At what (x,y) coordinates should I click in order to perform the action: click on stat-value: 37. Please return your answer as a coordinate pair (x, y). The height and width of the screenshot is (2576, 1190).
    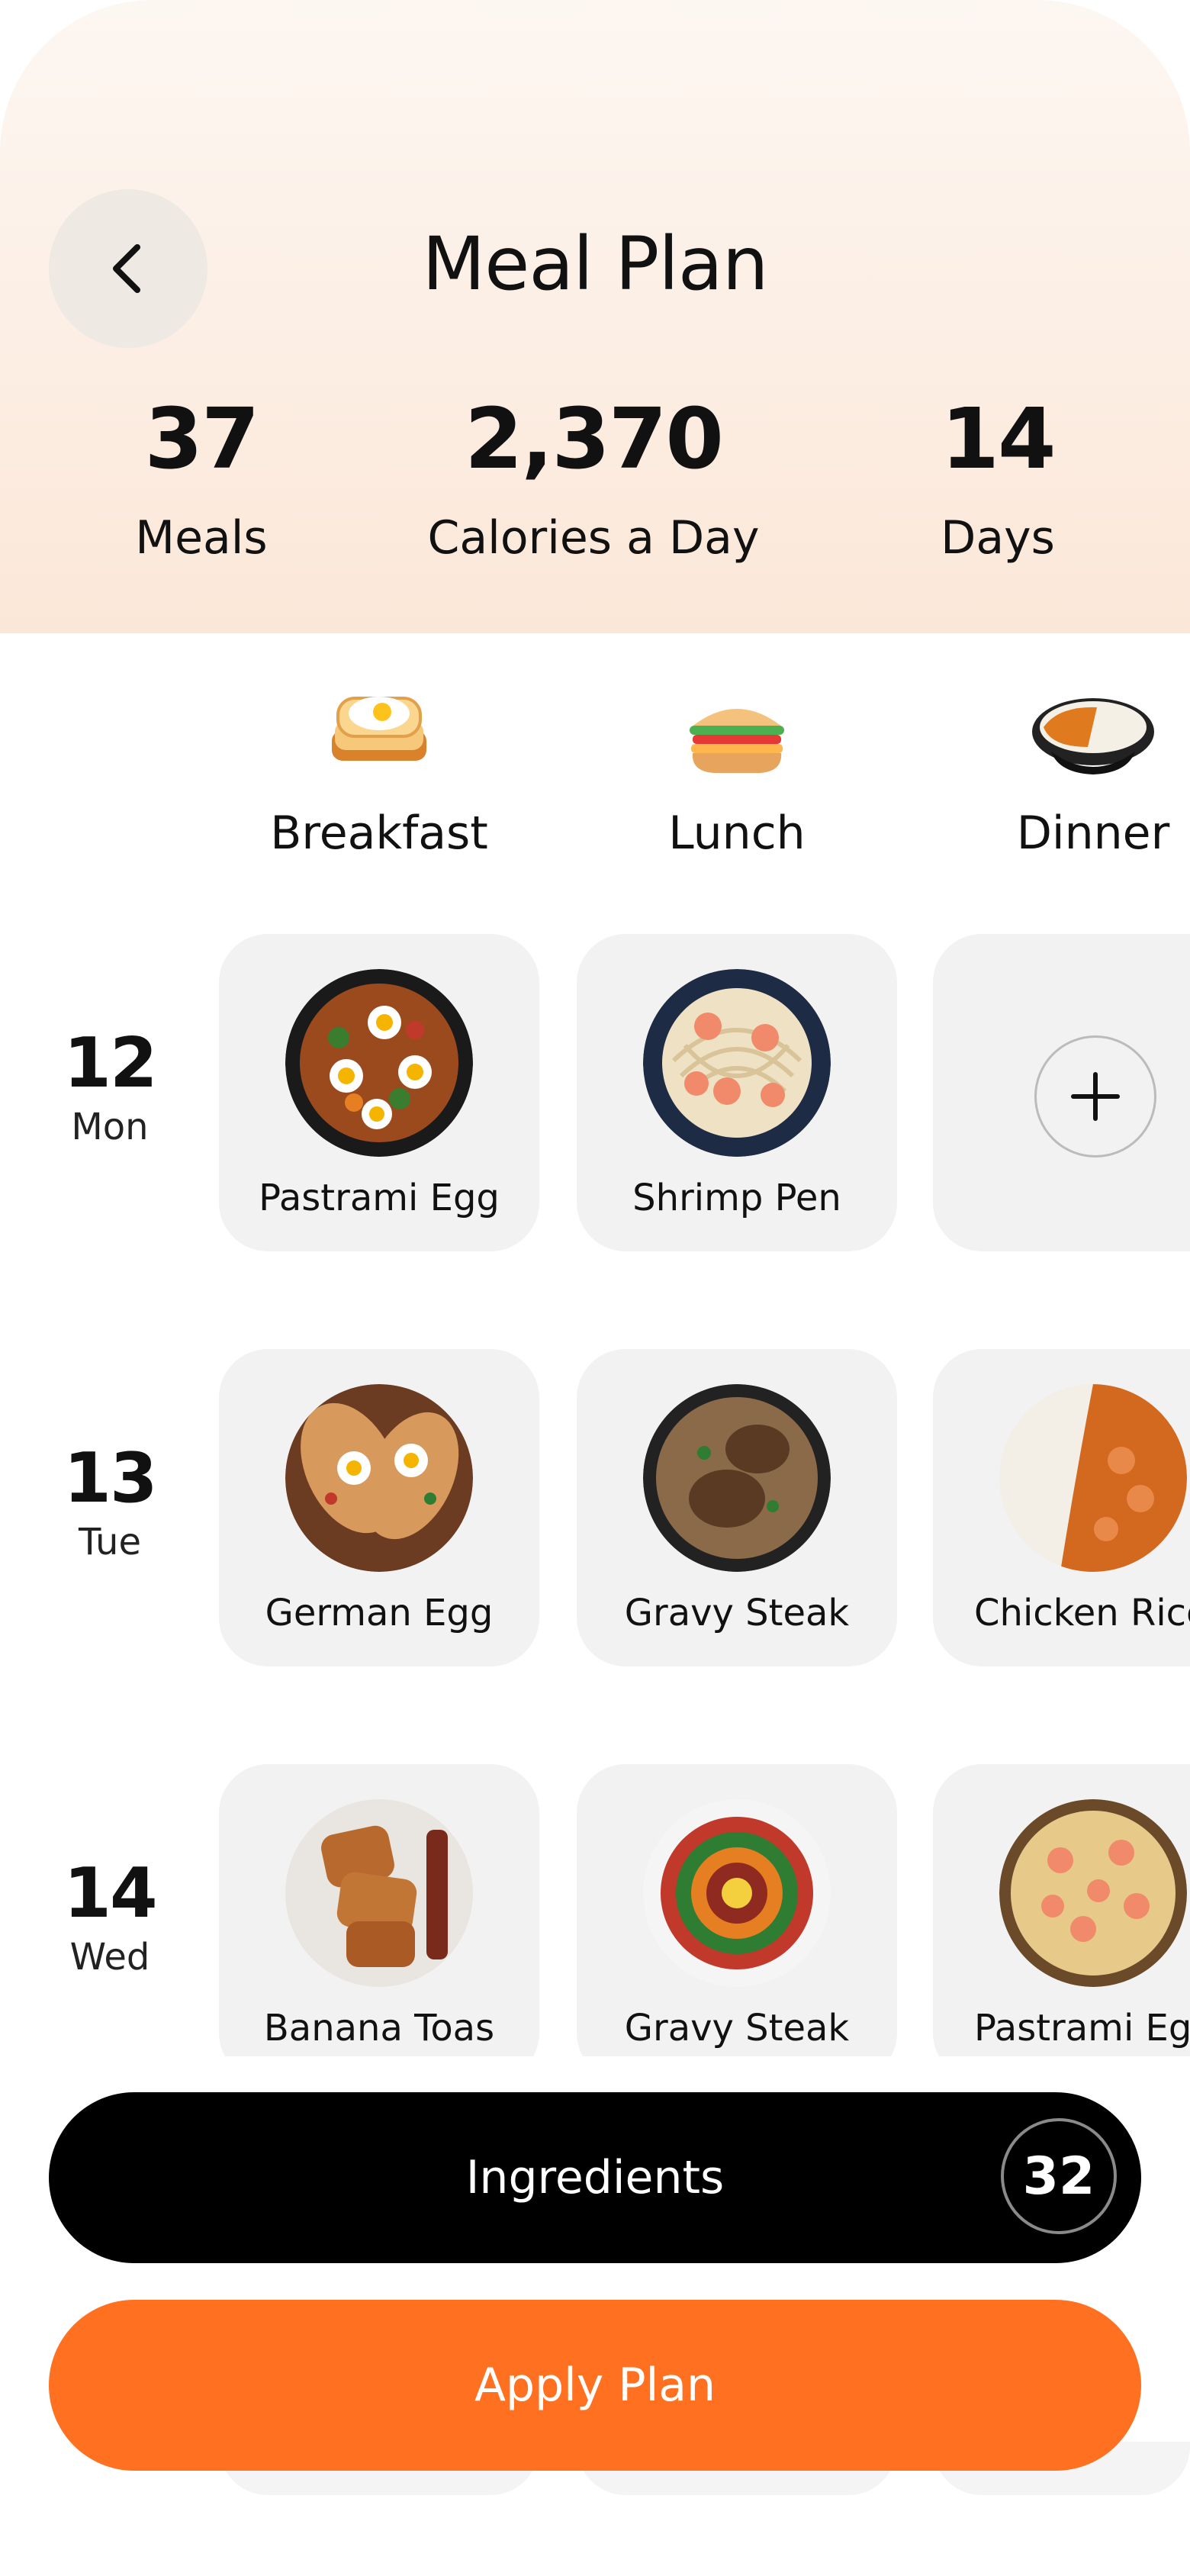
    Looking at the image, I should click on (201, 439).